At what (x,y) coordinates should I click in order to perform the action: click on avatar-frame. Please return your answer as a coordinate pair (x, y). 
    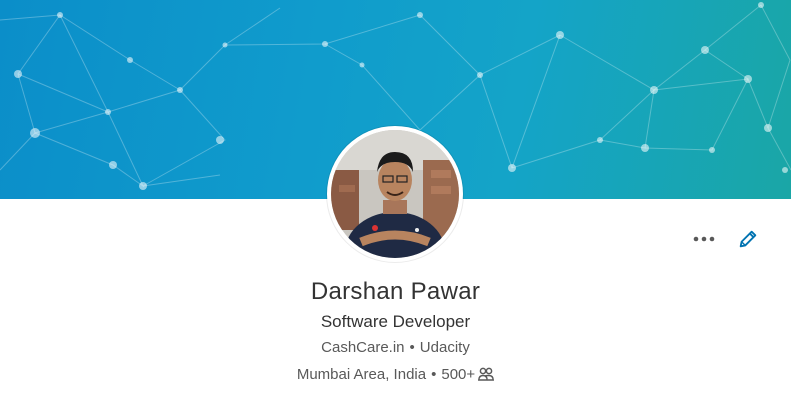
    Looking at the image, I should click on (395, 194).